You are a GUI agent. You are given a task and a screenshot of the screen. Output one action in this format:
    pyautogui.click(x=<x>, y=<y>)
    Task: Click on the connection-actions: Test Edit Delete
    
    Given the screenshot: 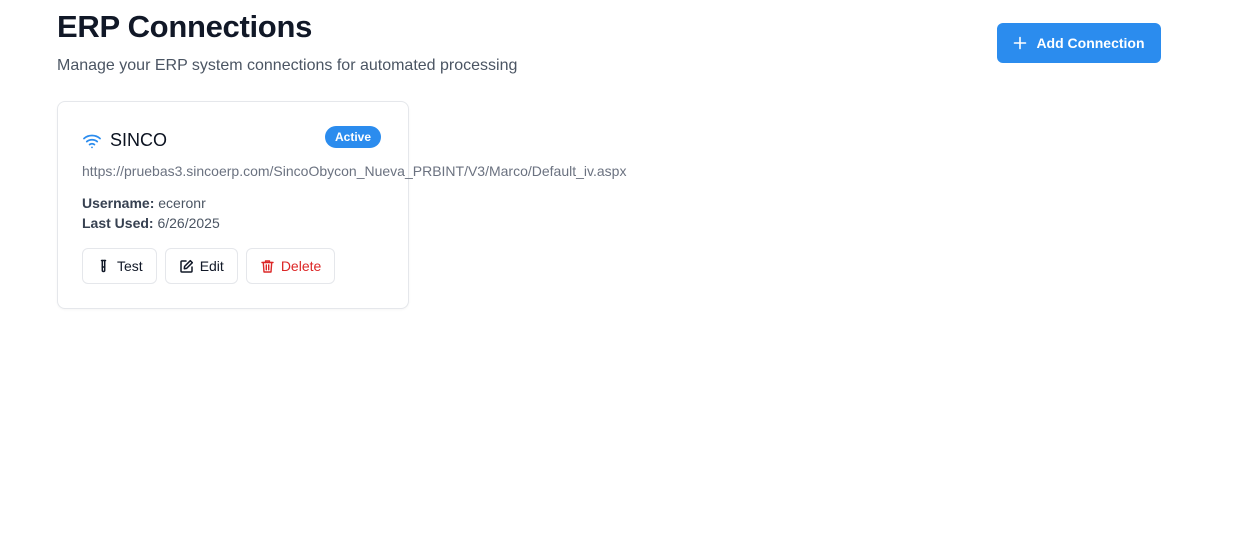 What is the action you would take?
    pyautogui.click(x=209, y=266)
    